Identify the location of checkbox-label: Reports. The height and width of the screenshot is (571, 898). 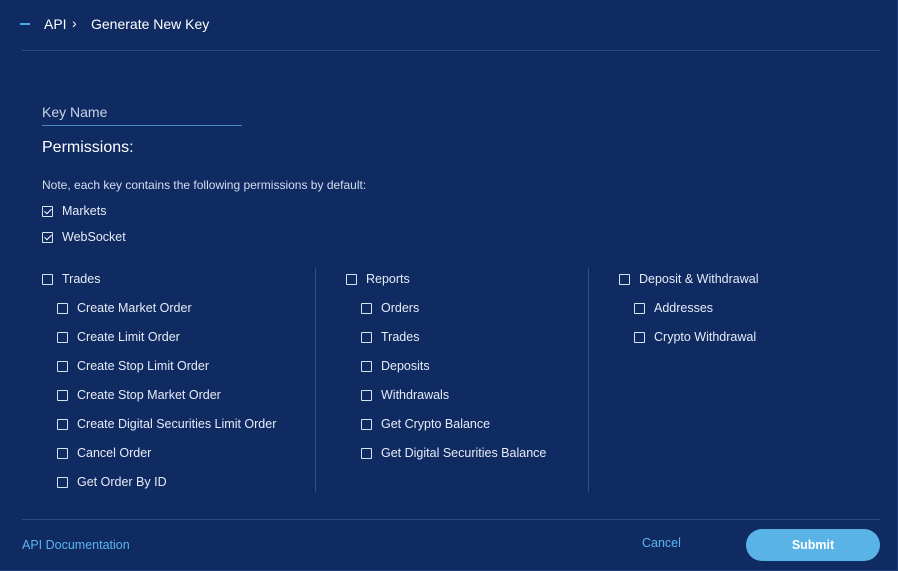
(388, 279).